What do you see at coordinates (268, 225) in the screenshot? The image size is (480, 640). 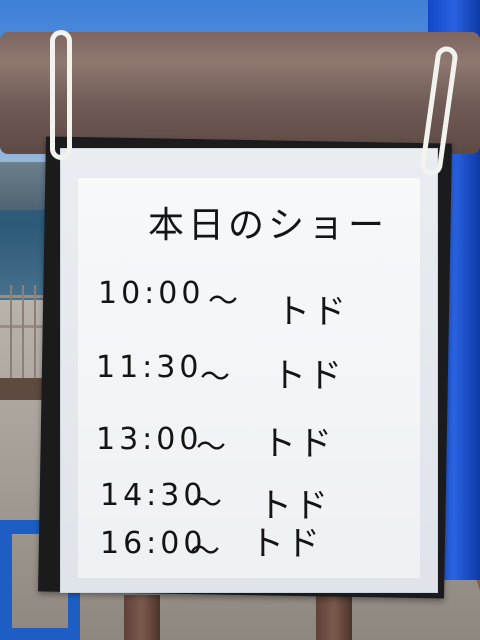 I see `sign-title: 本日のショー` at bounding box center [268, 225].